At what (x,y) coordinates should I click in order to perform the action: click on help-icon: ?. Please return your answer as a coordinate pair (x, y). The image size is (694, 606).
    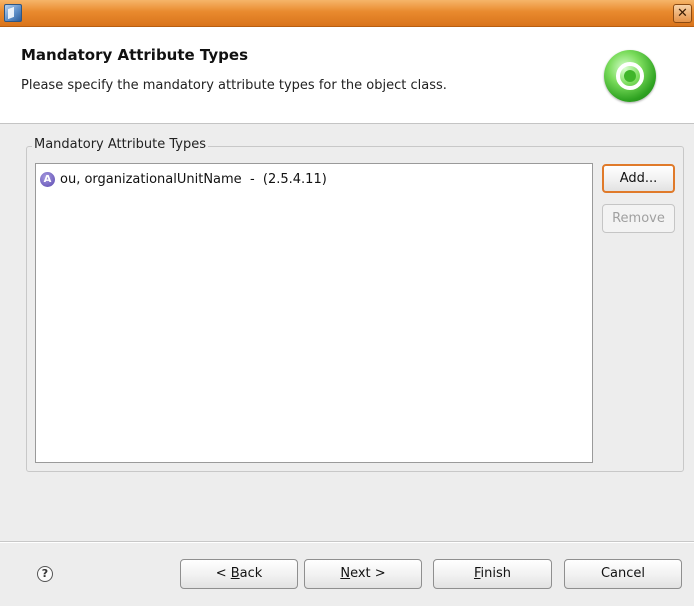
    Looking at the image, I should click on (45, 574).